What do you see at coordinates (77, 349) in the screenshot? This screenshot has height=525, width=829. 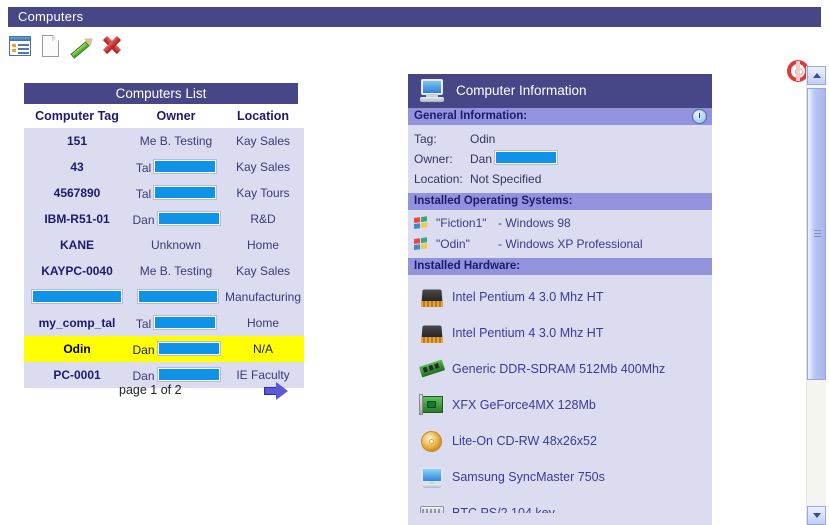 I see `cell-computer-tag: Odin` at bounding box center [77, 349].